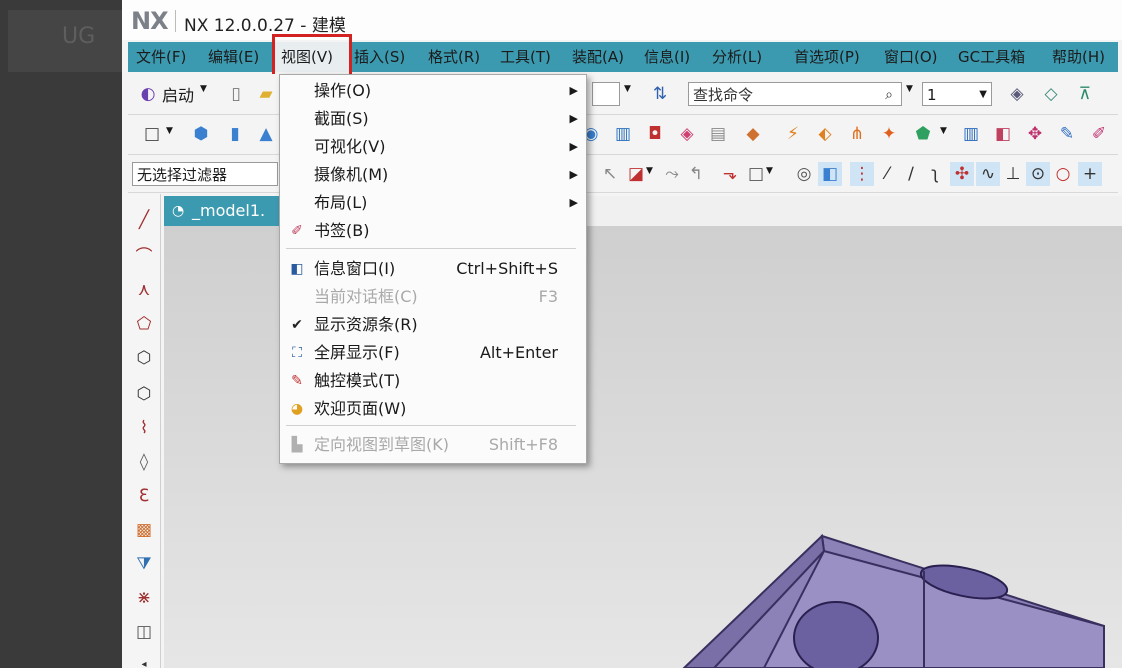 Image resolution: width=1122 pixels, height=668 pixels. Describe the element at coordinates (1003, 134) in the screenshot. I see `move-component-icon: ◧` at that location.